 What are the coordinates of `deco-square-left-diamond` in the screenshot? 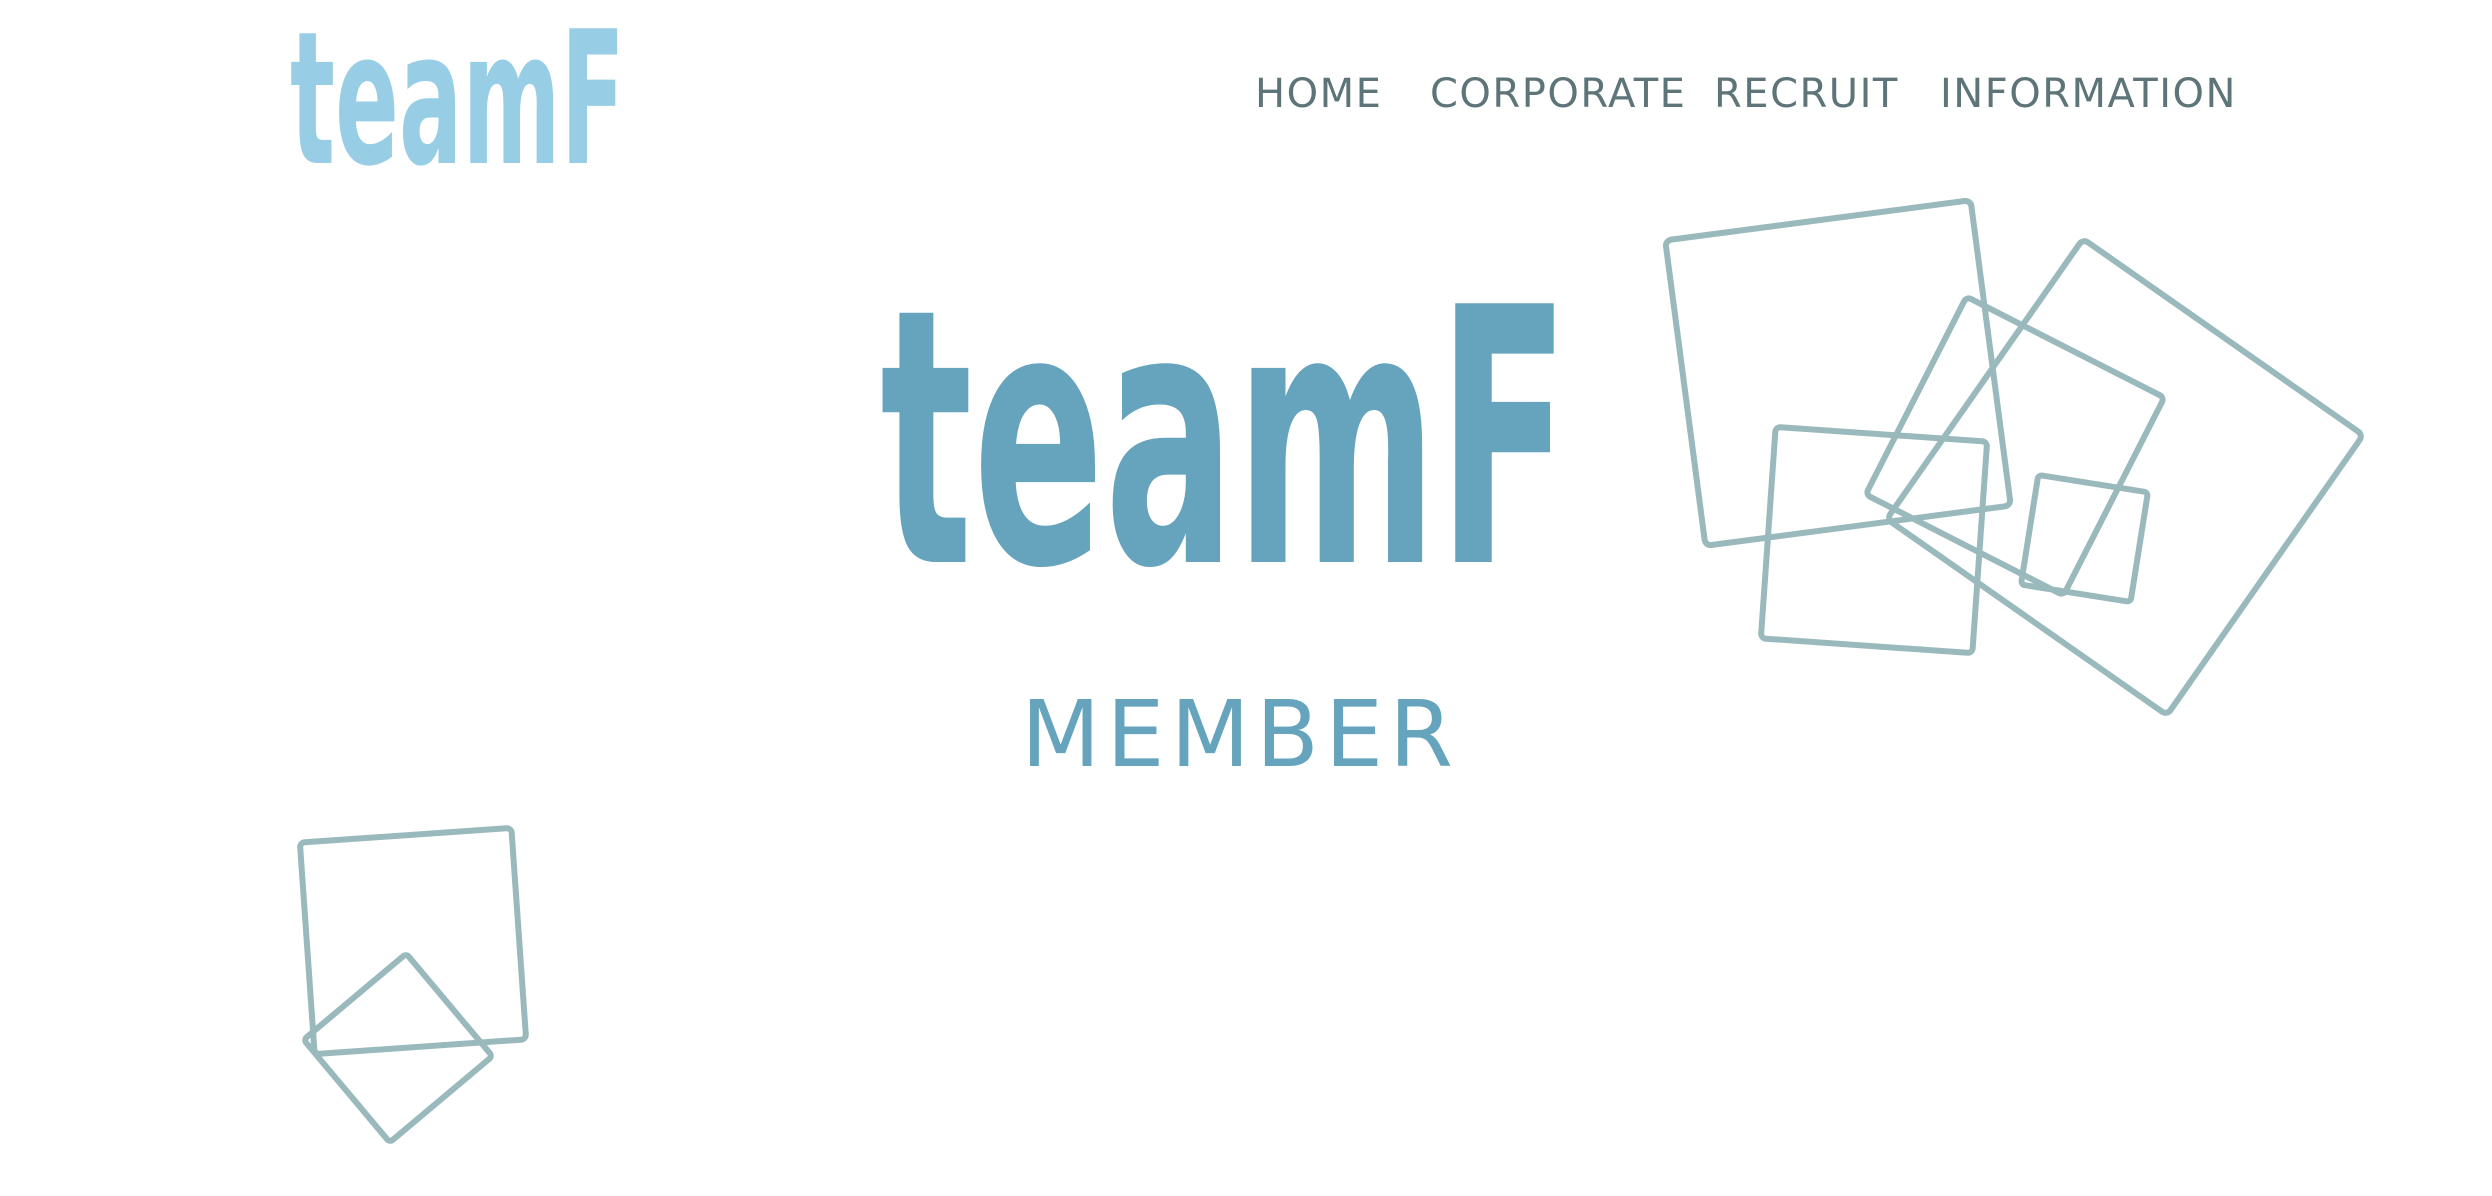 It's located at (398, 1048).